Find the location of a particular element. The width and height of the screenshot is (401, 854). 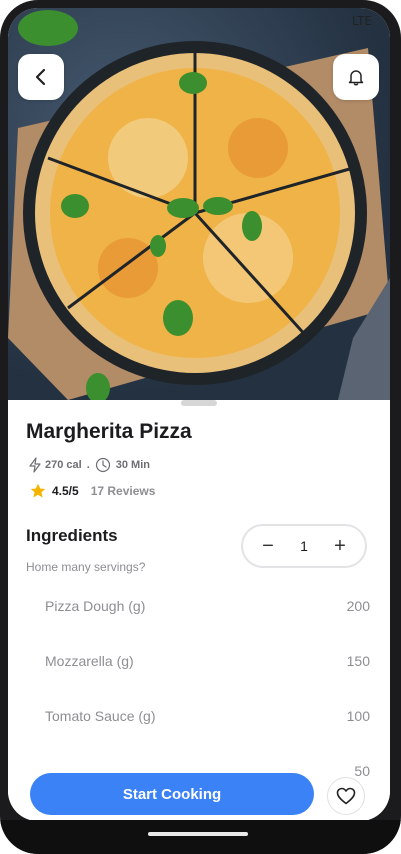

ingredient-name: Mozzarella (g) is located at coordinates (89, 661).